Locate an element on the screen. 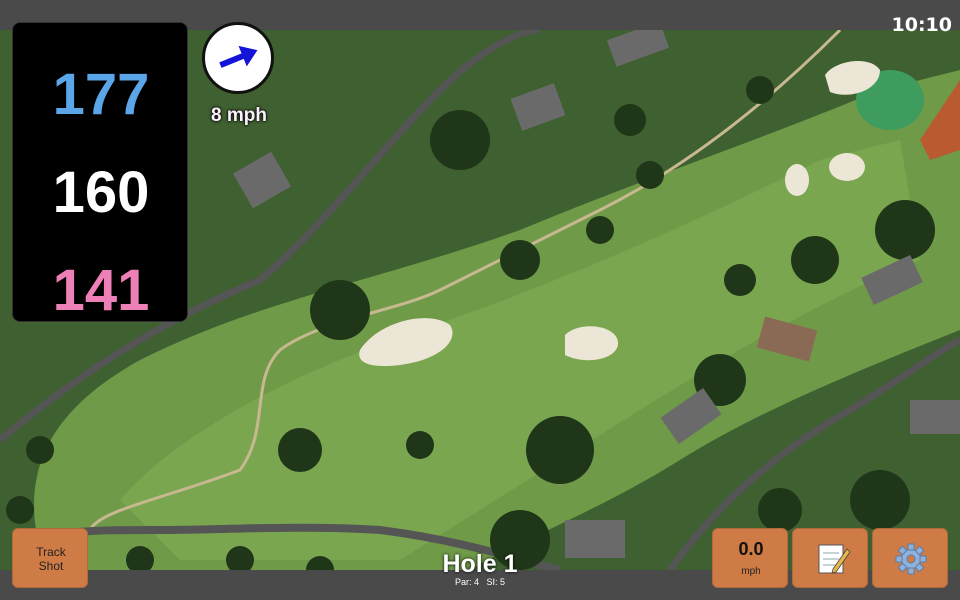 This screenshot has height=600, width=960. notes-button is located at coordinates (830, 558).